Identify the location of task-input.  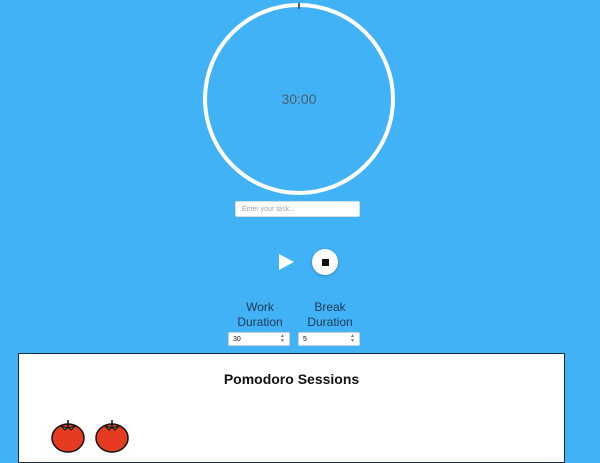
(297, 209).